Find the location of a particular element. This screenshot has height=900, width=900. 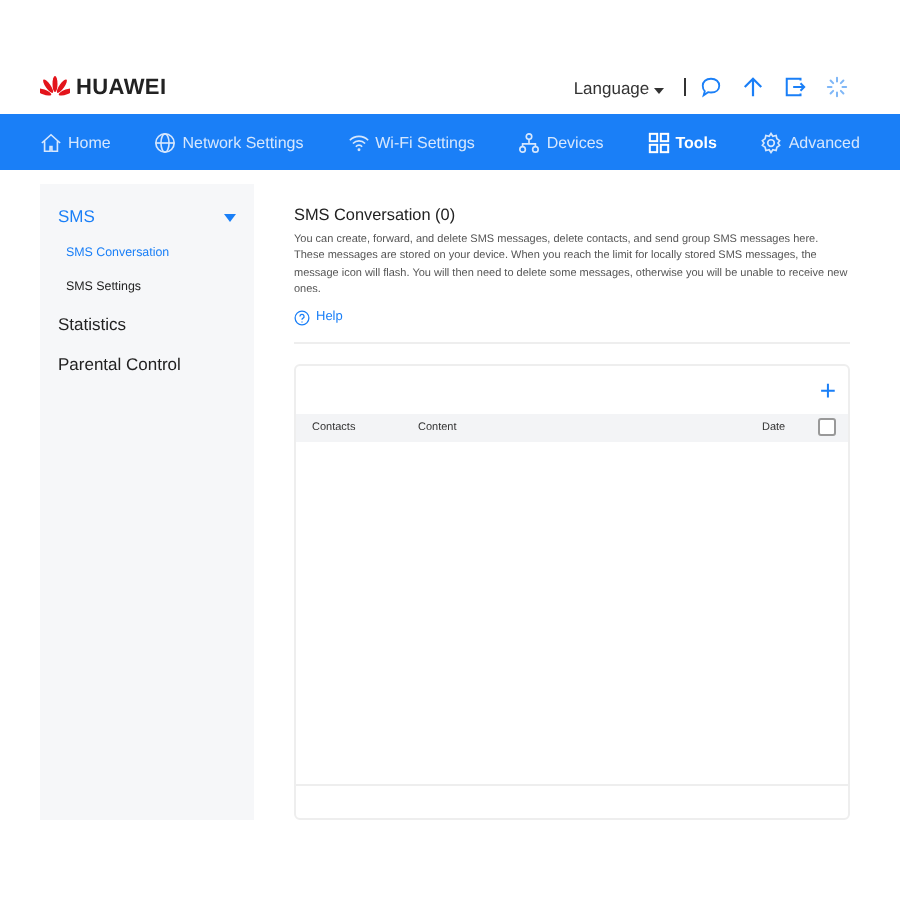

select-all-checkbox is located at coordinates (827, 427).